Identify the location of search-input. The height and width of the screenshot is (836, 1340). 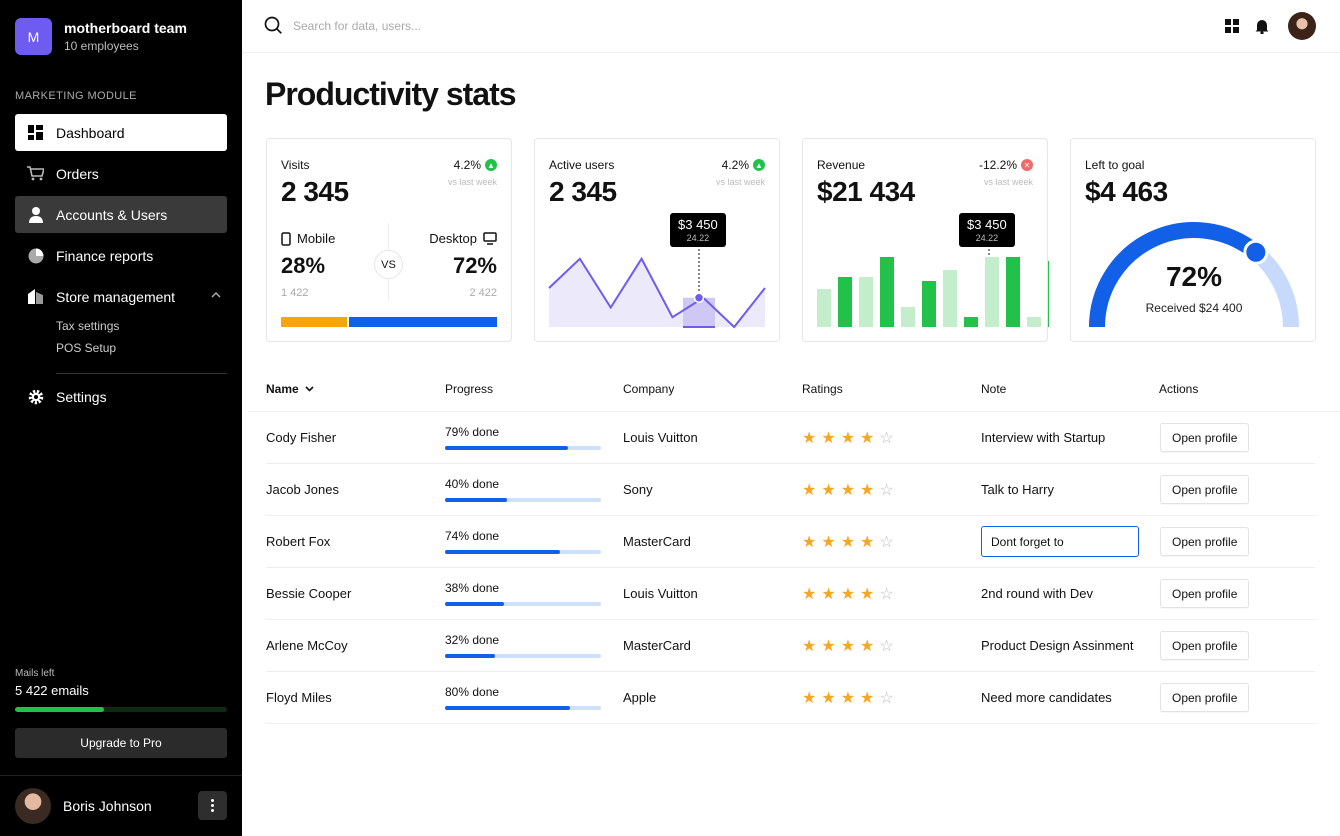
(443, 26).